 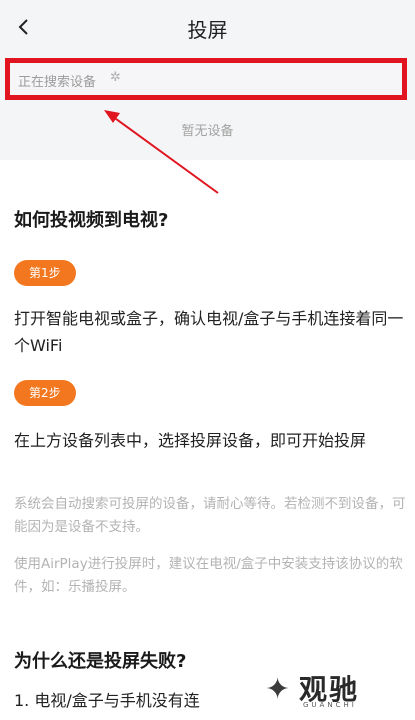 I want to click on star-logo-icon: ✦, so click(x=278, y=689).